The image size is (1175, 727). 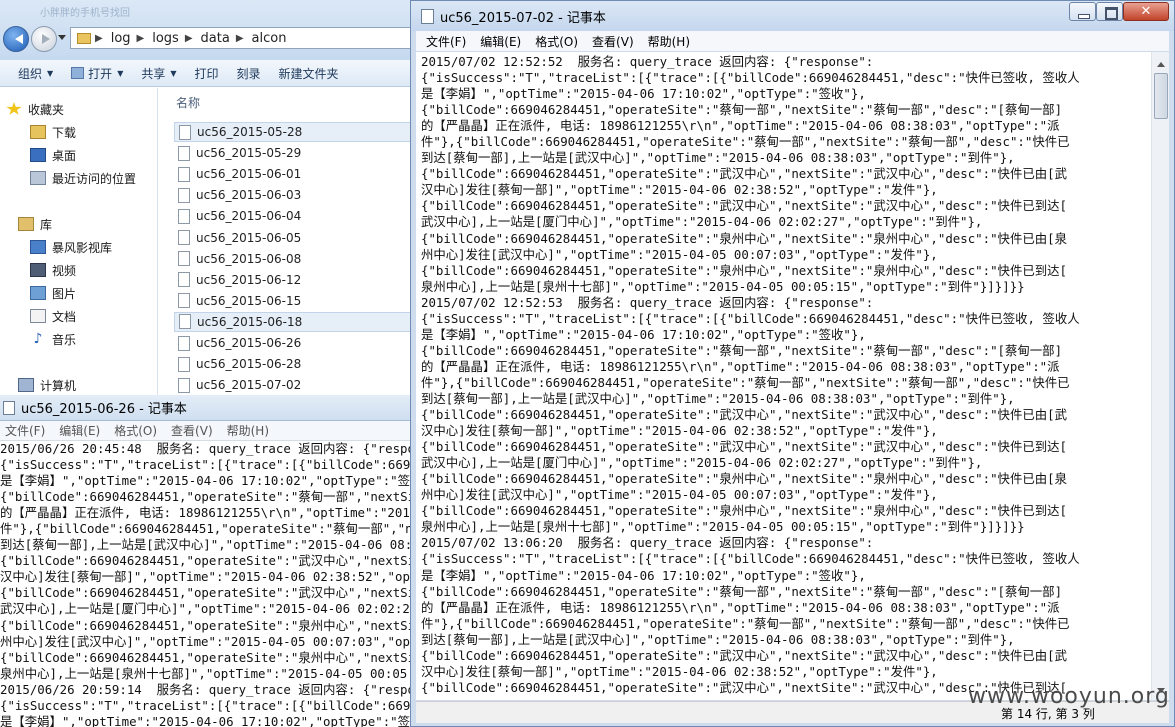 I want to click on organize-button: 组织 ▼, so click(x=35, y=73).